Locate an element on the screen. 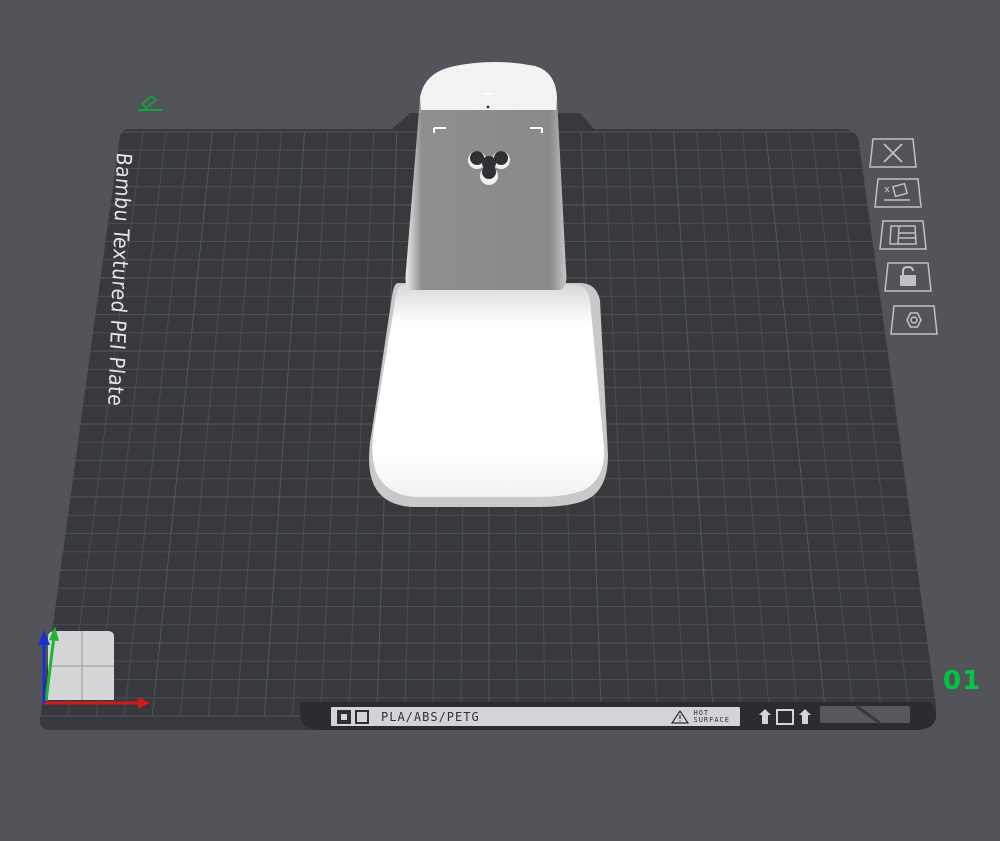 The image size is (1000, 841). close-icon is located at coordinates (893, 153).